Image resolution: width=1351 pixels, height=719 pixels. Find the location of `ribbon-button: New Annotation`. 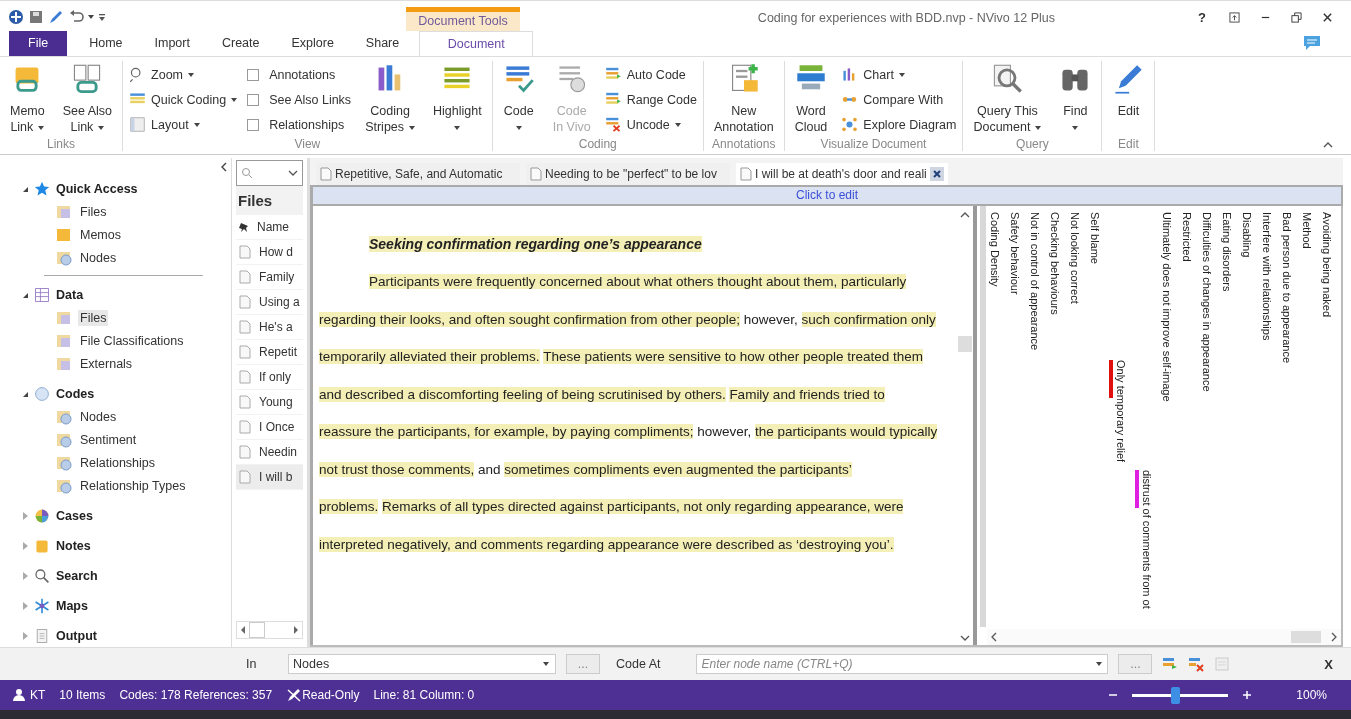

ribbon-button: New Annotation is located at coordinates (743, 98).